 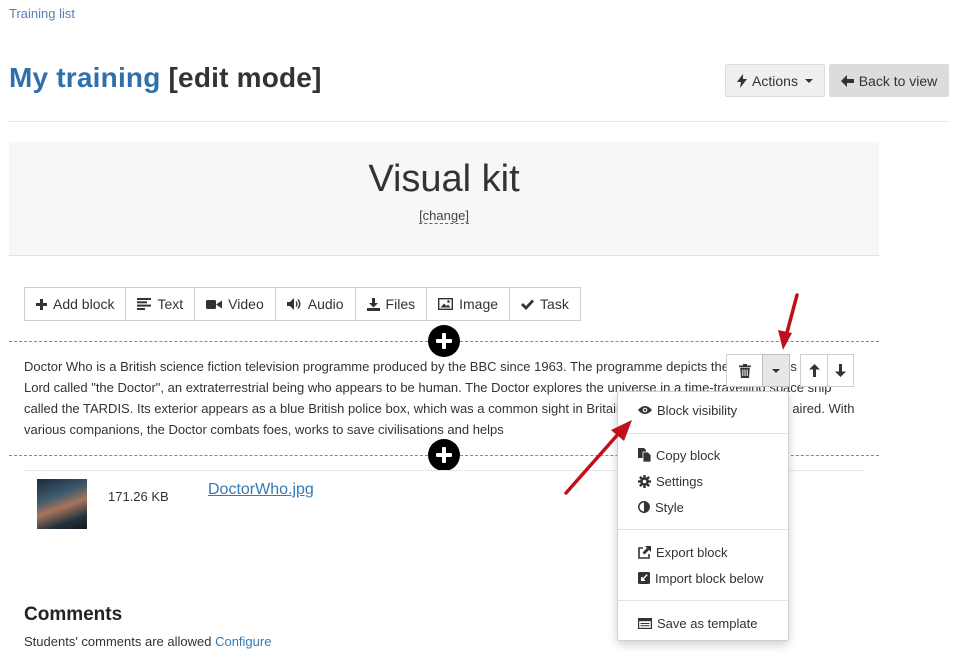 I want to click on back-to-view-button: Back to view, so click(x=889, y=80).